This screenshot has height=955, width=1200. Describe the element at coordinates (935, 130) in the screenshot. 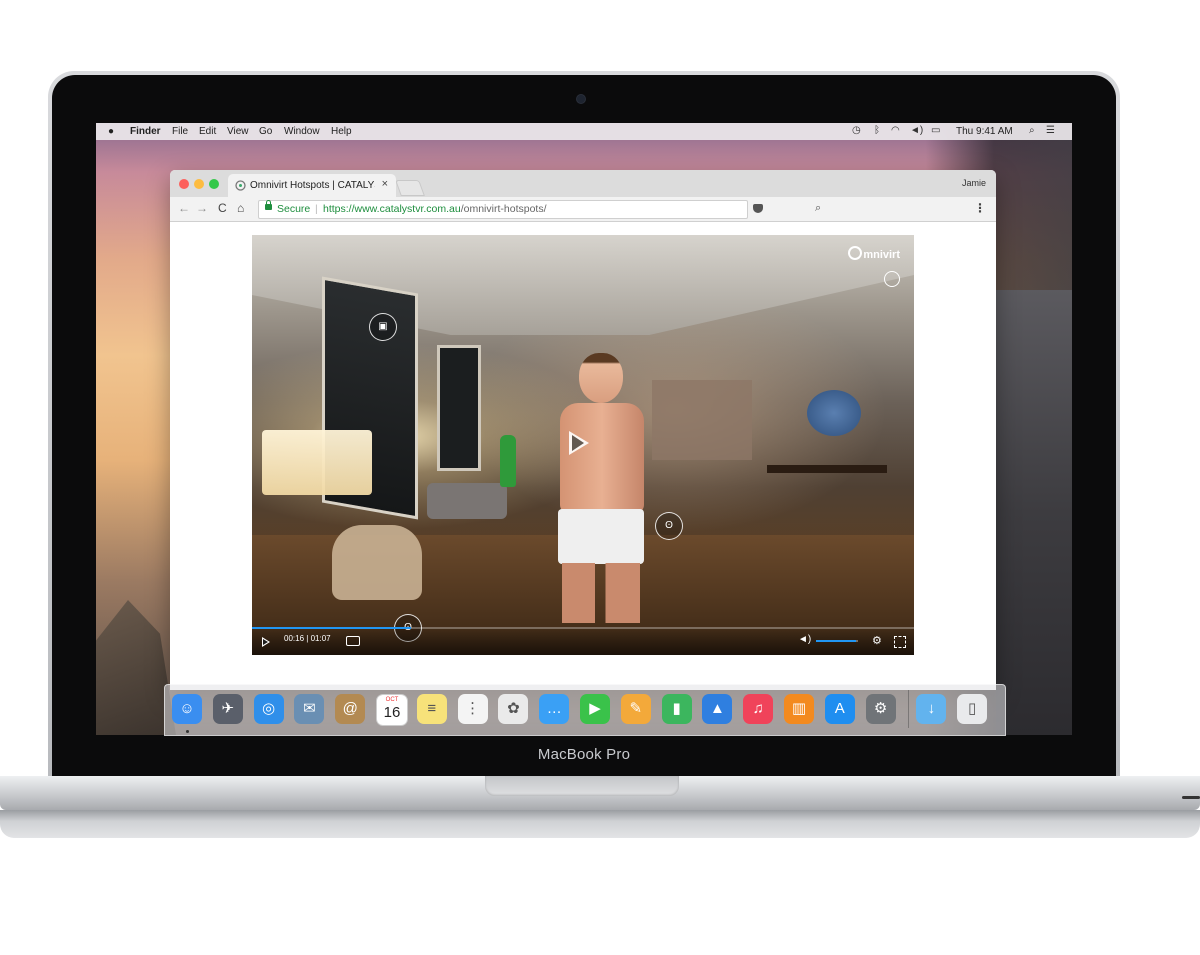

I see `battery-icon: ▭` at that location.